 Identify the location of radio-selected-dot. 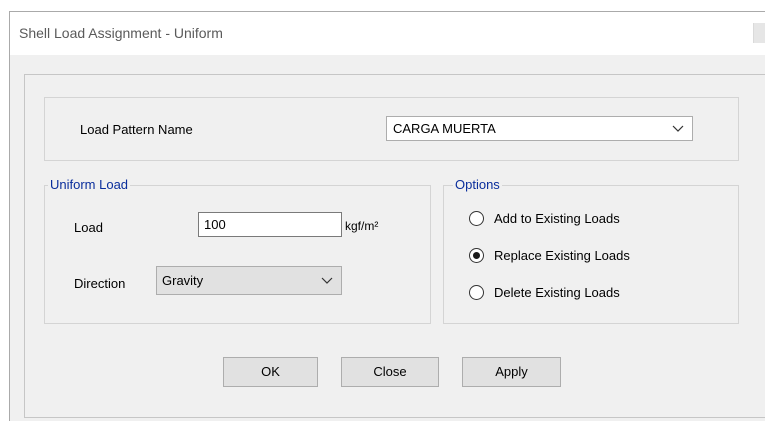
(476, 255).